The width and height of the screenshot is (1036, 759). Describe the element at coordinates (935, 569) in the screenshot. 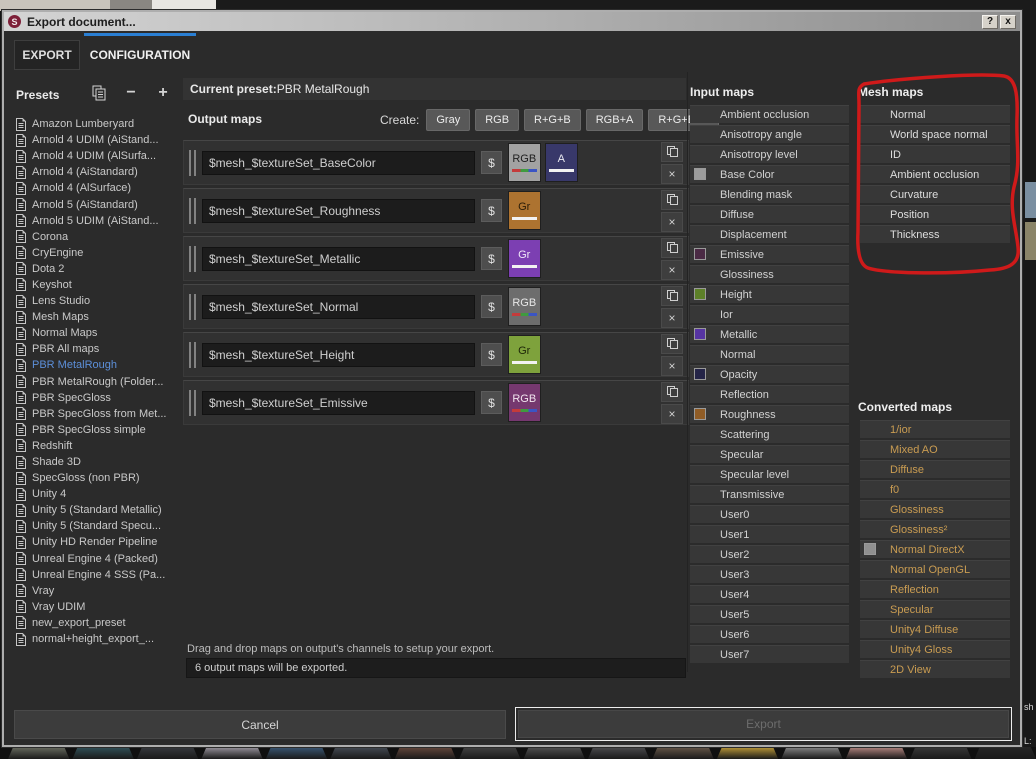

I see `converted-map-item: Normal OpenGL` at that location.